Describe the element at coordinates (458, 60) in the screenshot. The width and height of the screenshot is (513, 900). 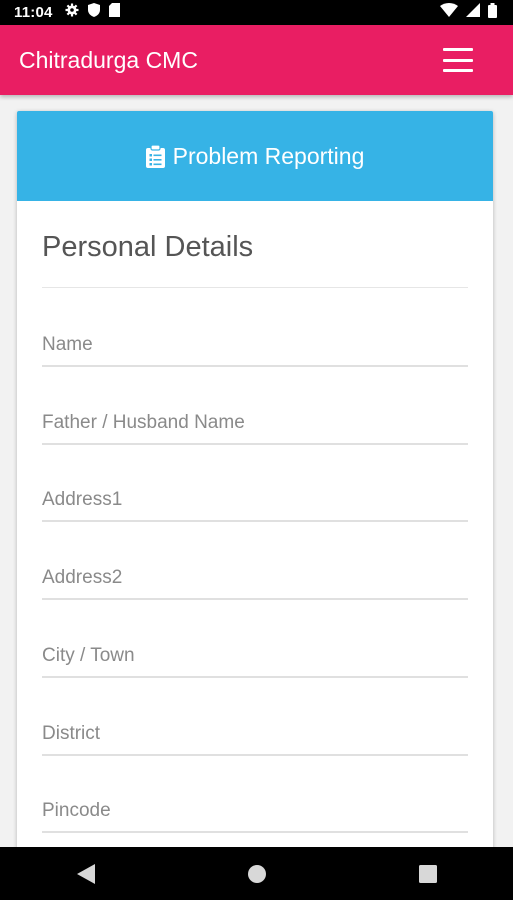
I see `hamburger-menu-icon` at that location.